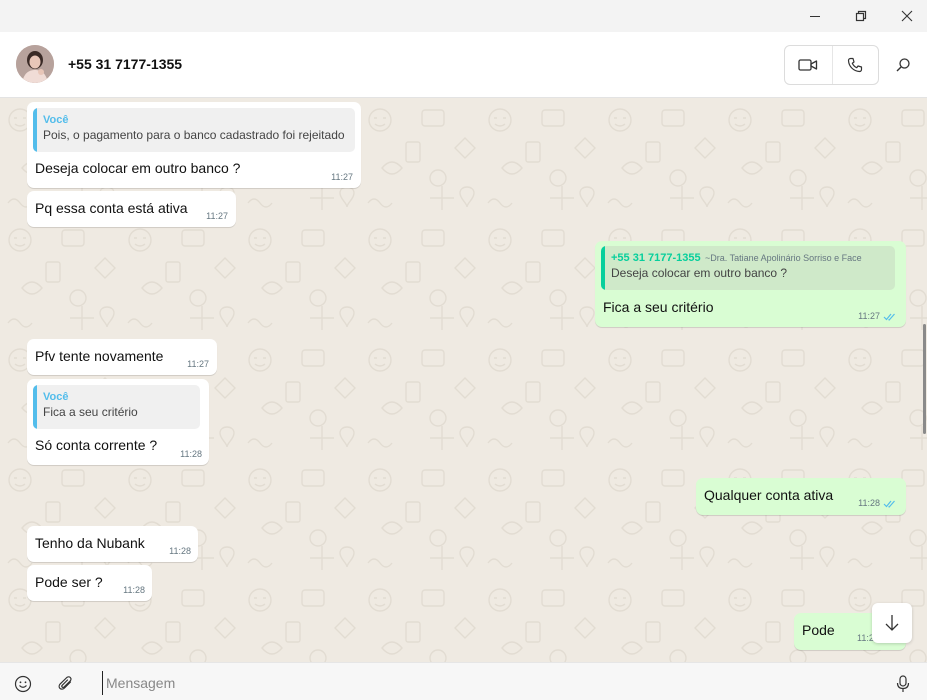  I want to click on voice-message-button, so click(903, 684).